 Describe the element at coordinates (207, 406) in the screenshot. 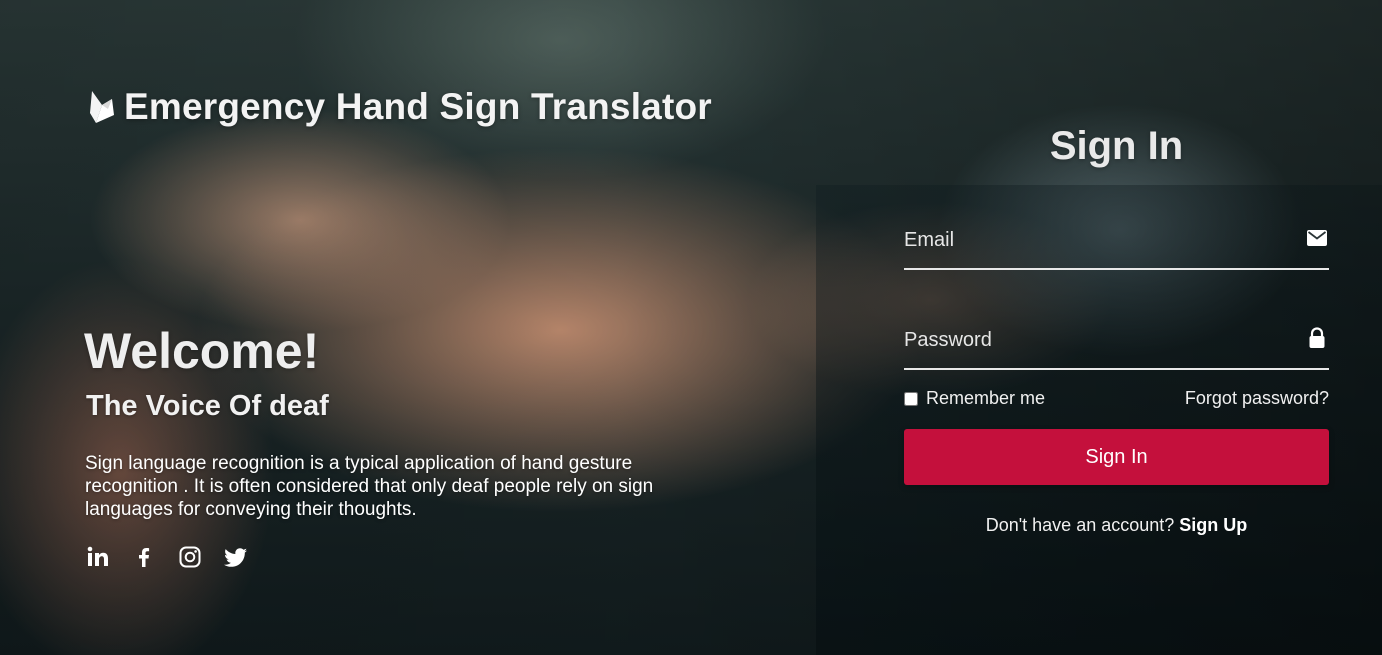

I see `tagline: The Voice Of deaf` at that location.